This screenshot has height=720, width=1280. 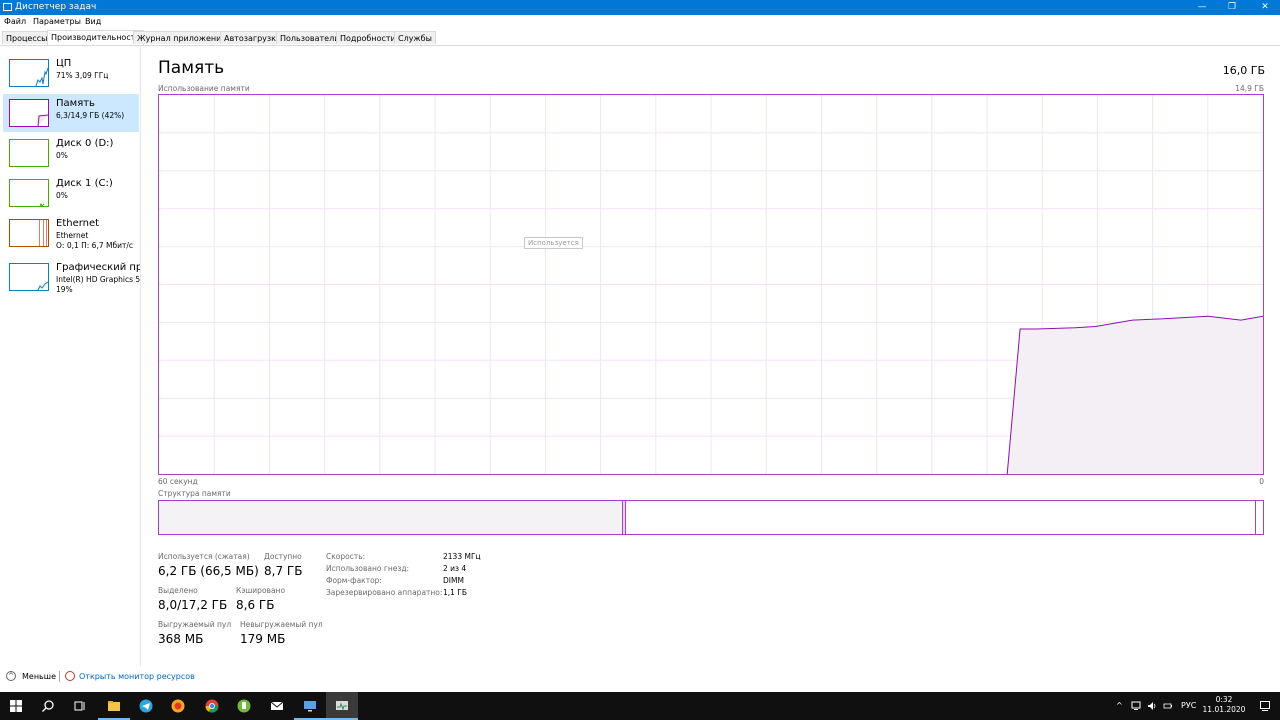 I want to click on footer-divider, so click(x=59, y=676).